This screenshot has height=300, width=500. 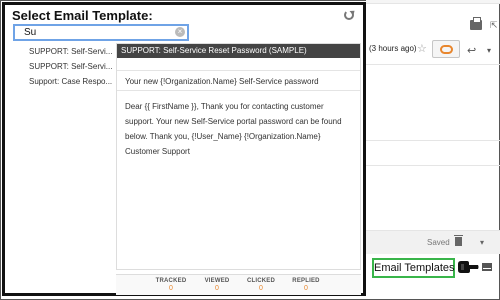 I want to click on reply-icon: ↩, so click(x=471, y=50).